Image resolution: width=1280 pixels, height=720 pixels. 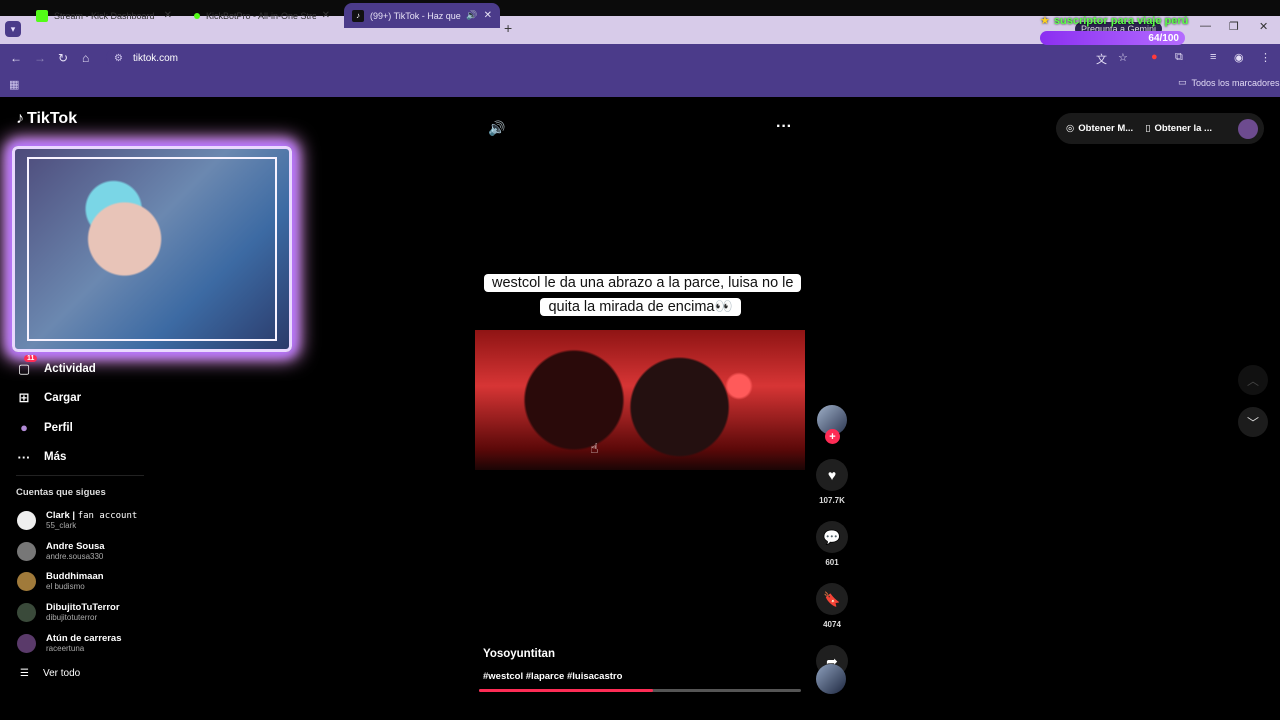 I want to click on notification-badge: 11, so click(x=31, y=358).